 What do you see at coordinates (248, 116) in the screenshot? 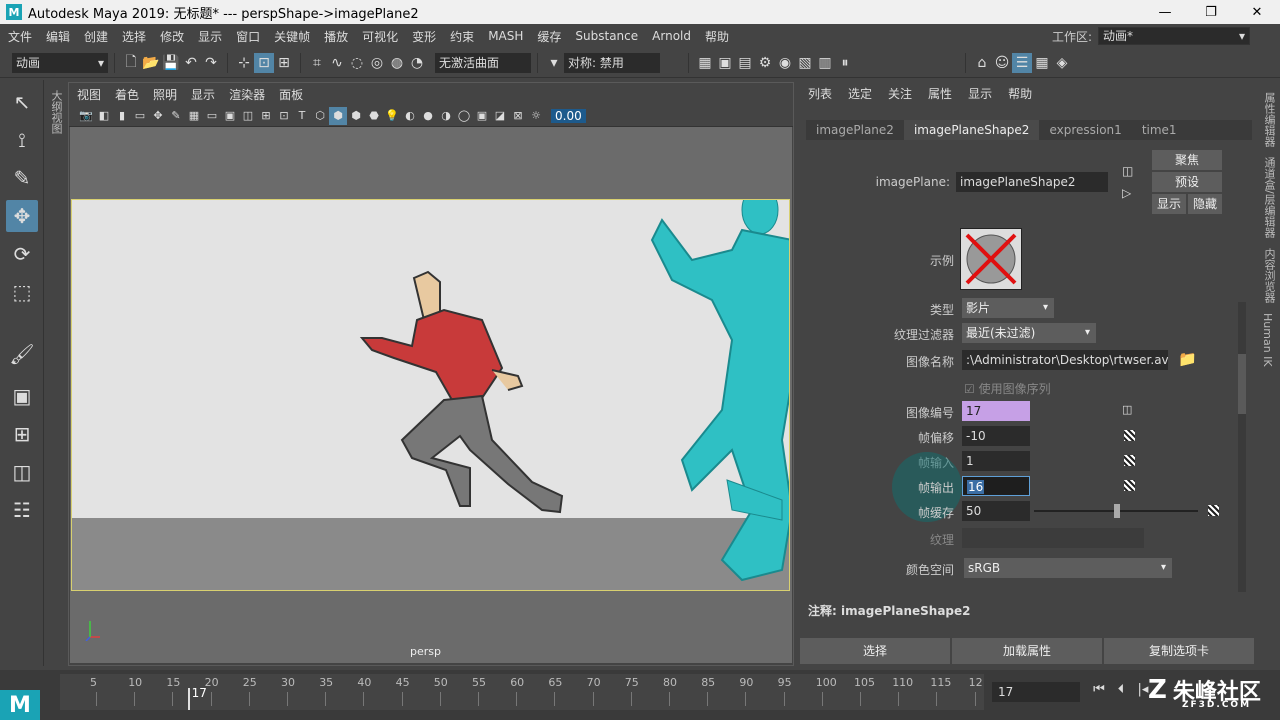
I see `gate-mask-icon: ◫` at bounding box center [248, 116].